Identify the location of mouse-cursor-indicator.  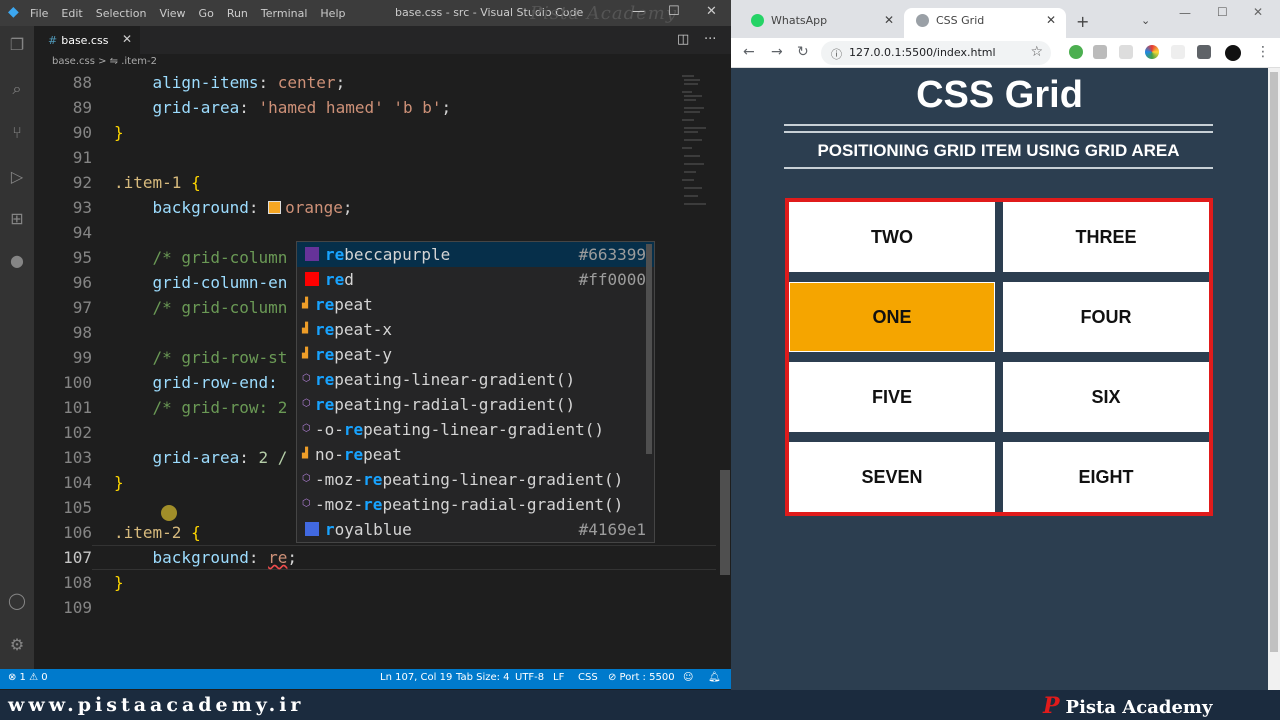
(169, 513).